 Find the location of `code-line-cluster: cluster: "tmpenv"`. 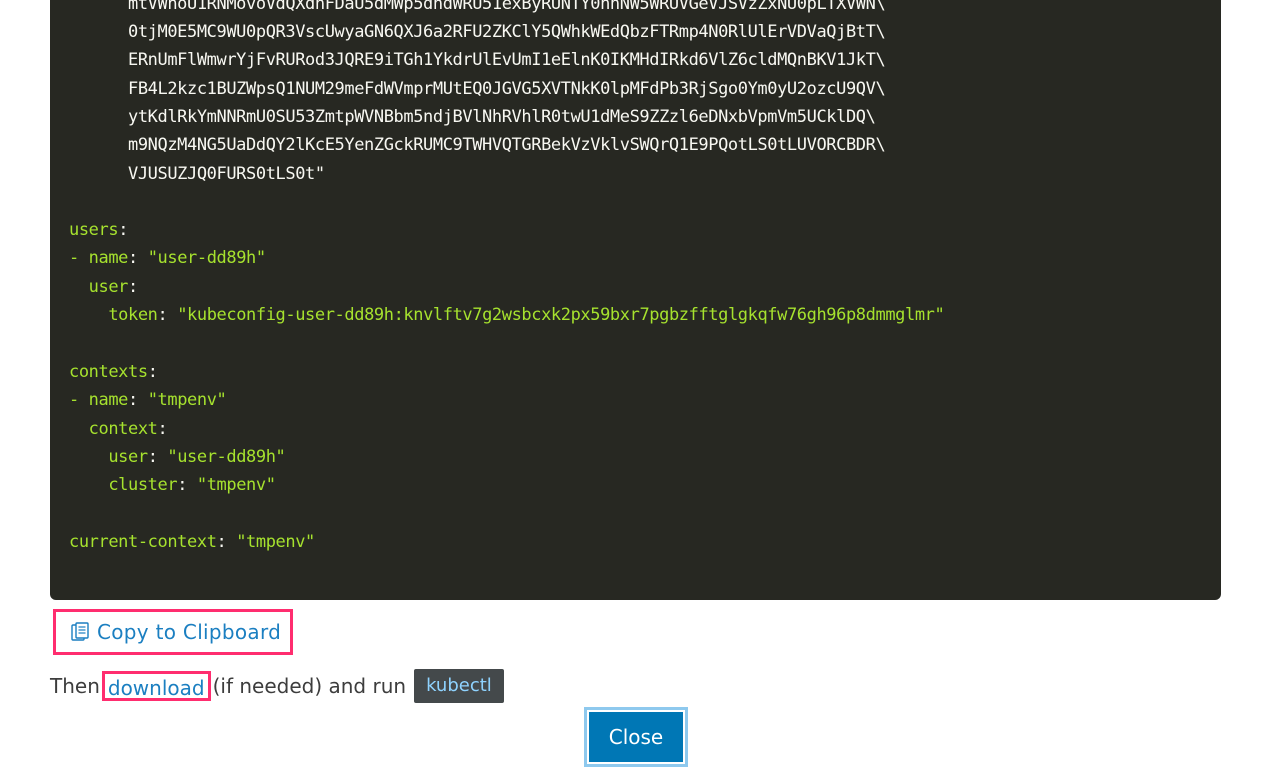

code-line-cluster: cluster: "tmpenv" is located at coordinates (192, 485).